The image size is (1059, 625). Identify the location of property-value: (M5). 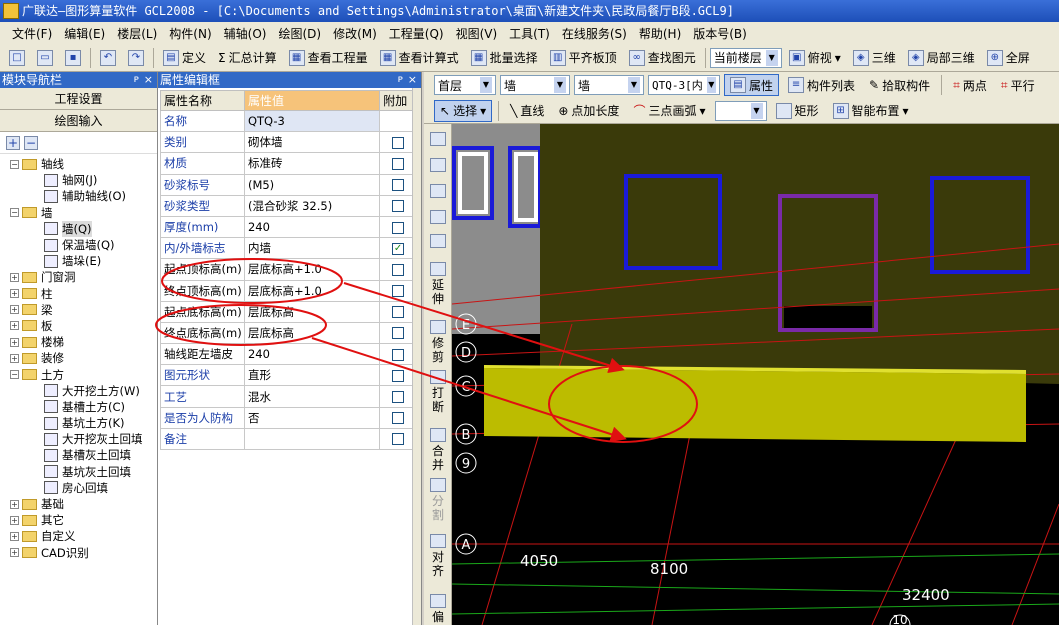
(312, 184).